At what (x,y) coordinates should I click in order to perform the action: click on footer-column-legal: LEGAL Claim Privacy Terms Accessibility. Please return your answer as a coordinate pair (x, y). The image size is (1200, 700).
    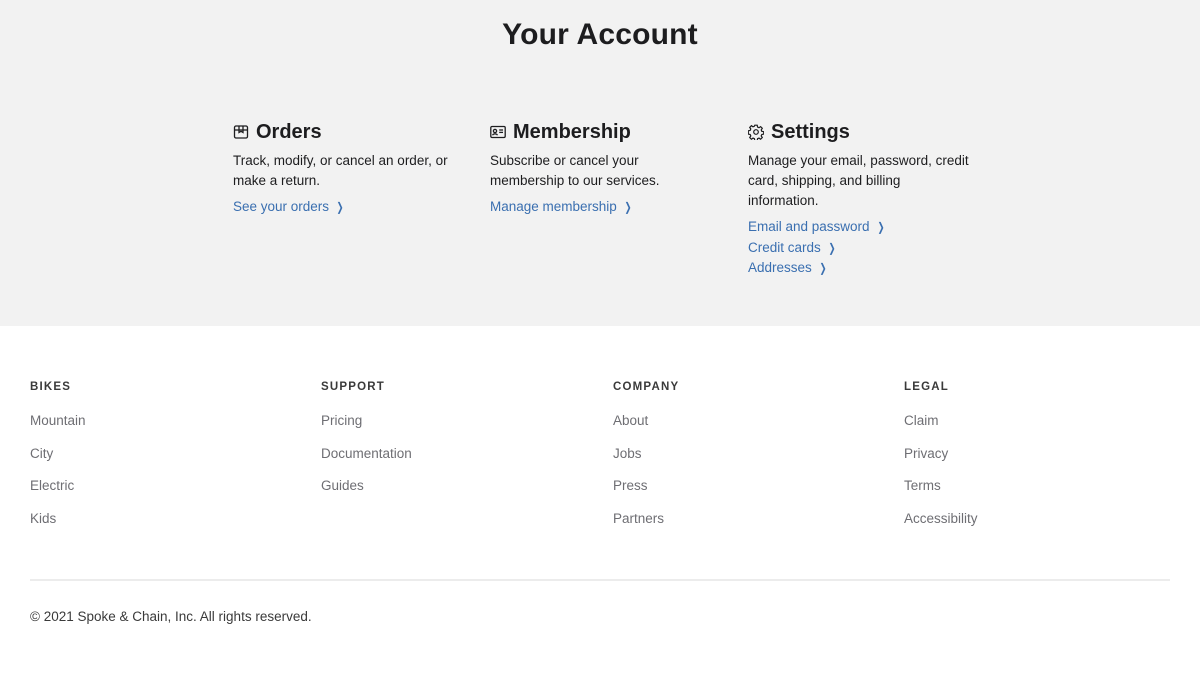
    Looking at the image, I should click on (1034, 462).